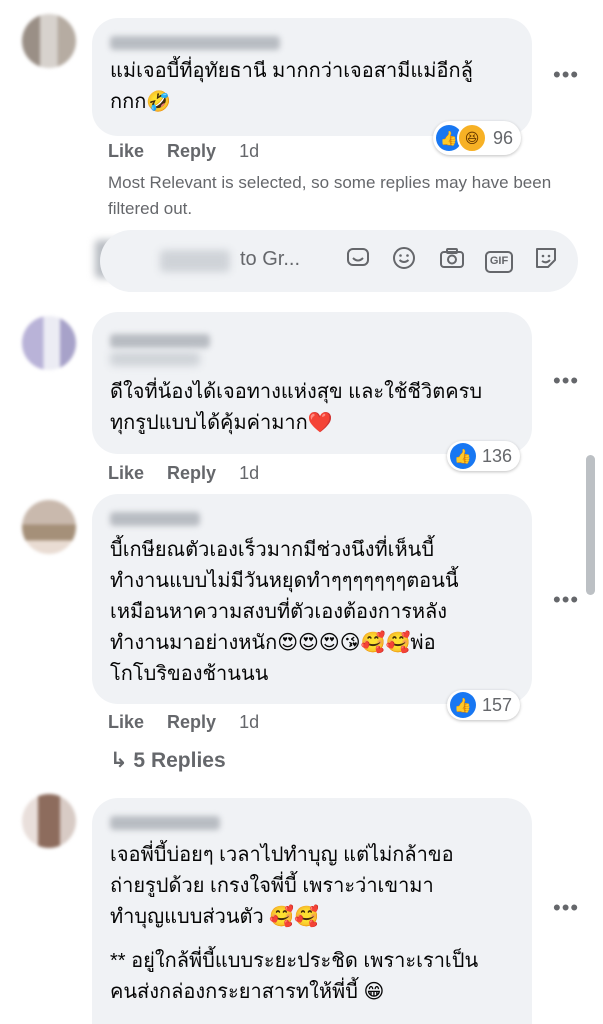 This screenshot has height=1024, width=603. I want to click on emoji-icon, so click(404, 260).